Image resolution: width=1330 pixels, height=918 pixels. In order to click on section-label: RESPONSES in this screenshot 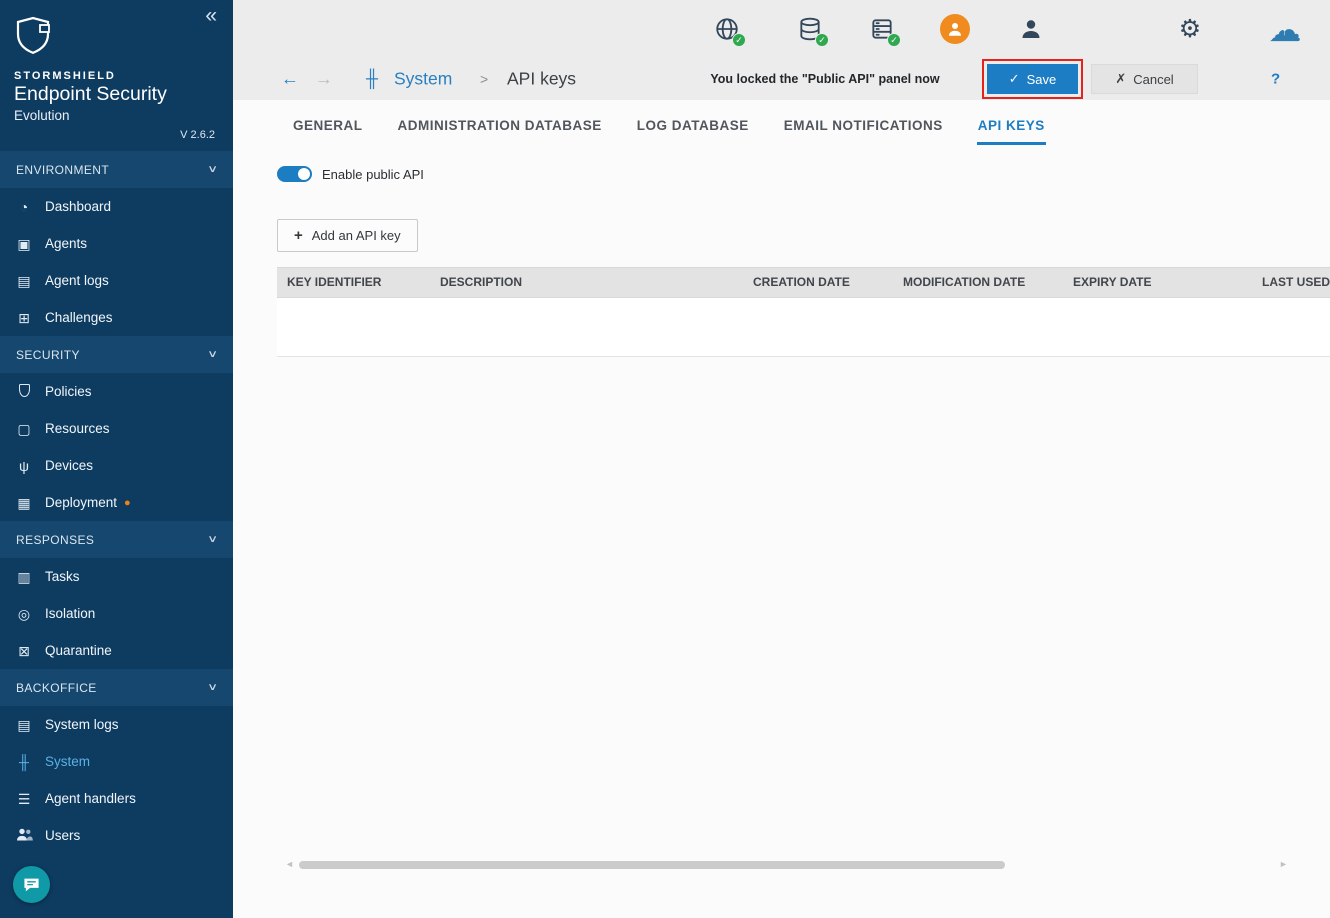, I will do `click(55, 539)`.